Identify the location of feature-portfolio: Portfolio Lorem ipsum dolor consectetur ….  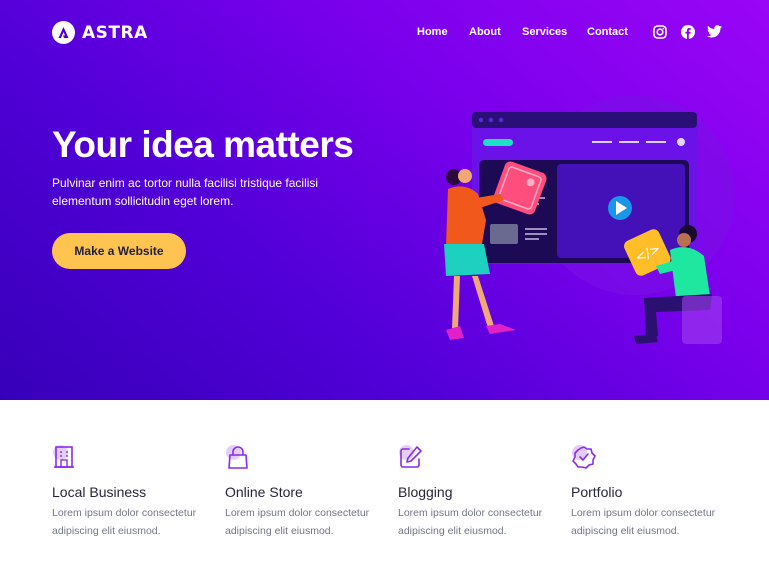
(656, 492).